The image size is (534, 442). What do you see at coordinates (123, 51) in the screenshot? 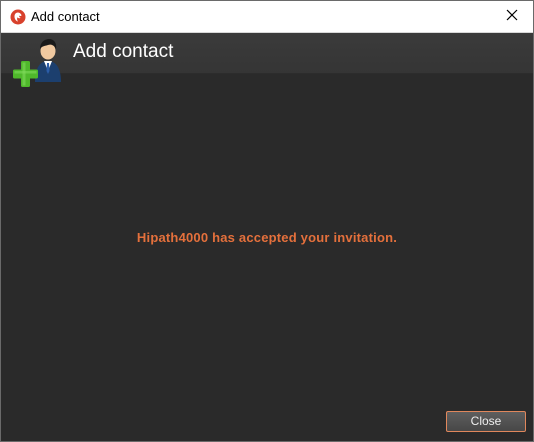
I see `header-title: Add contact` at bounding box center [123, 51].